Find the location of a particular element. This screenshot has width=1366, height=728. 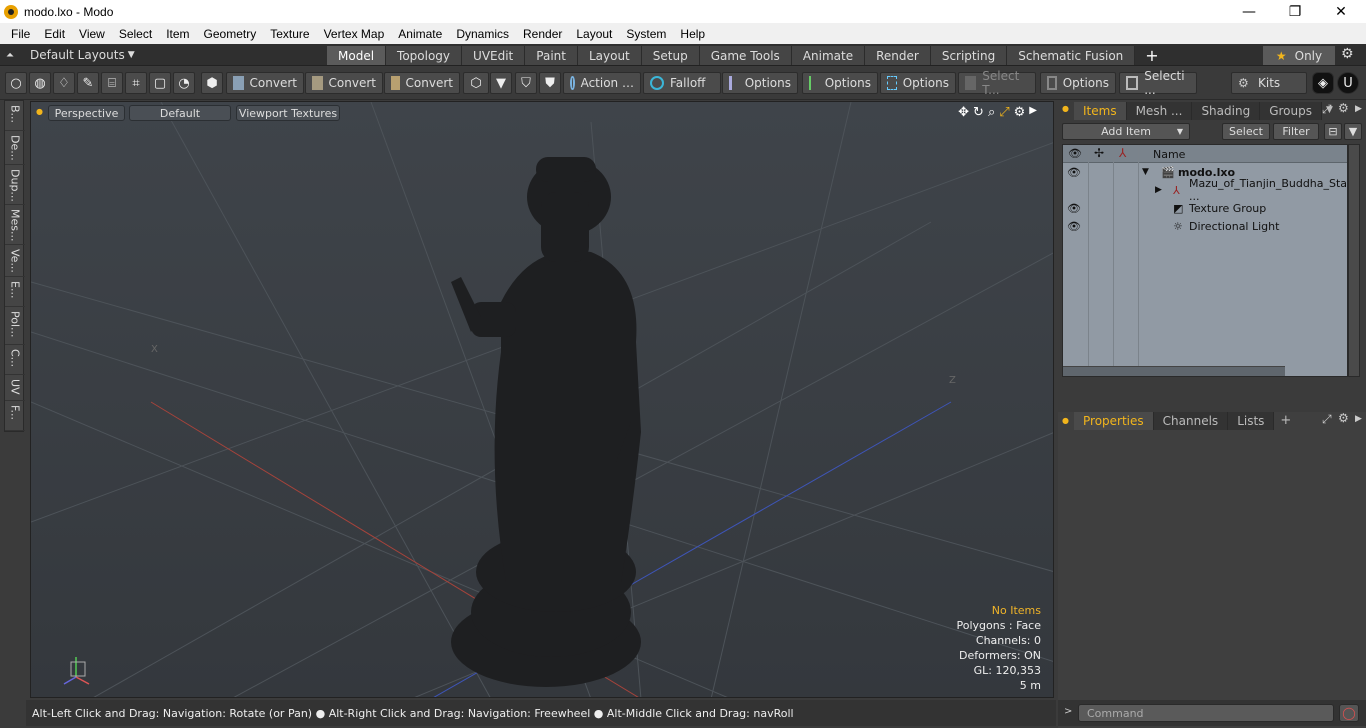

polygon-icon: ▢ is located at coordinates (160, 83).